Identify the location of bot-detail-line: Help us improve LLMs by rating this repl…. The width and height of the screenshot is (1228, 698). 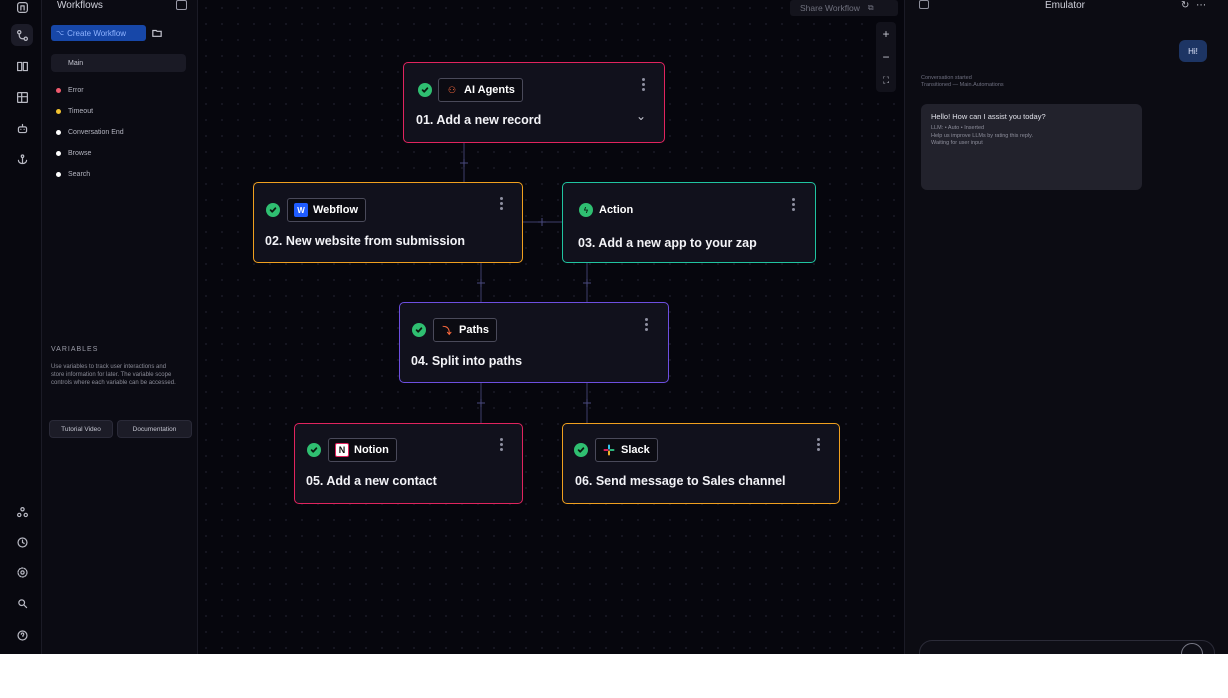
(1031, 137).